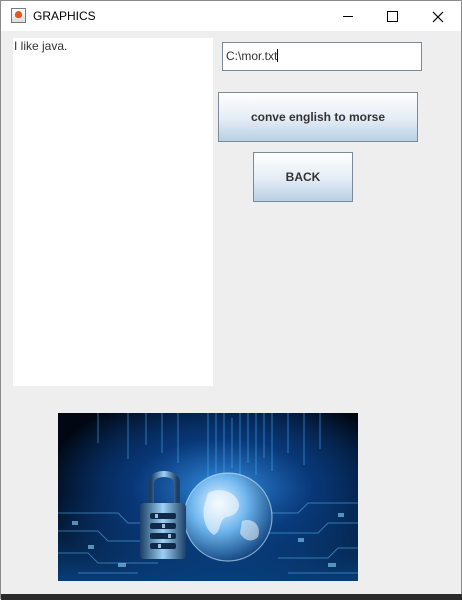 The height and width of the screenshot is (600, 462). I want to click on java-app-icon, so click(18, 15).